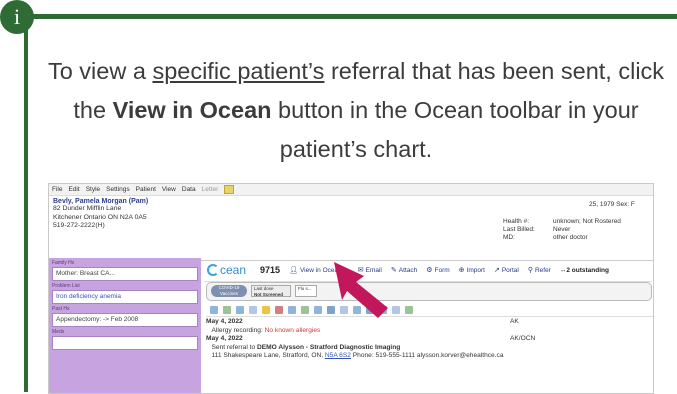 This screenshot has height=394, width=677. What do you see at coordinates (125, 320) in the screenshot?
I see `past-hx-field: Appendectomy: -> Feb 2008` at bounding box center [125, 320].